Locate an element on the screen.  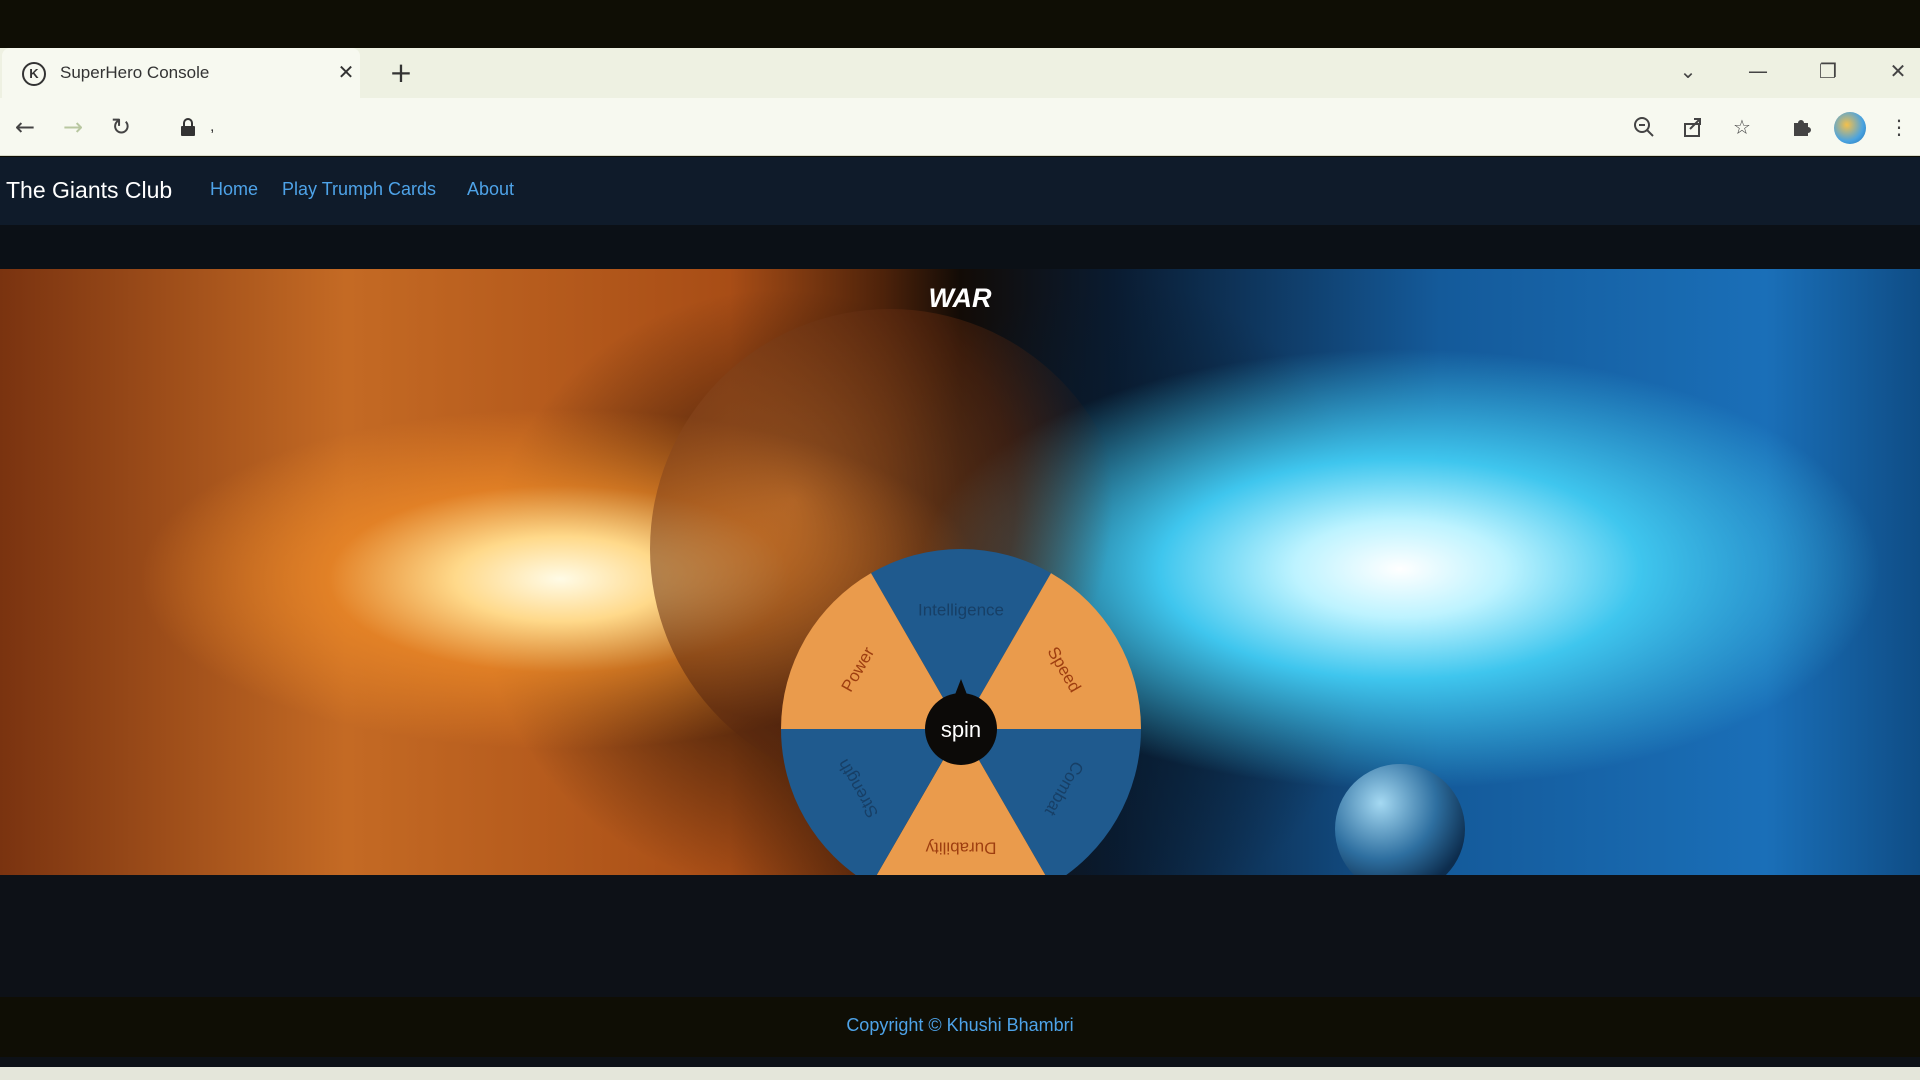
close-tab-icon: ✕ is located at coordinates (346, 72).